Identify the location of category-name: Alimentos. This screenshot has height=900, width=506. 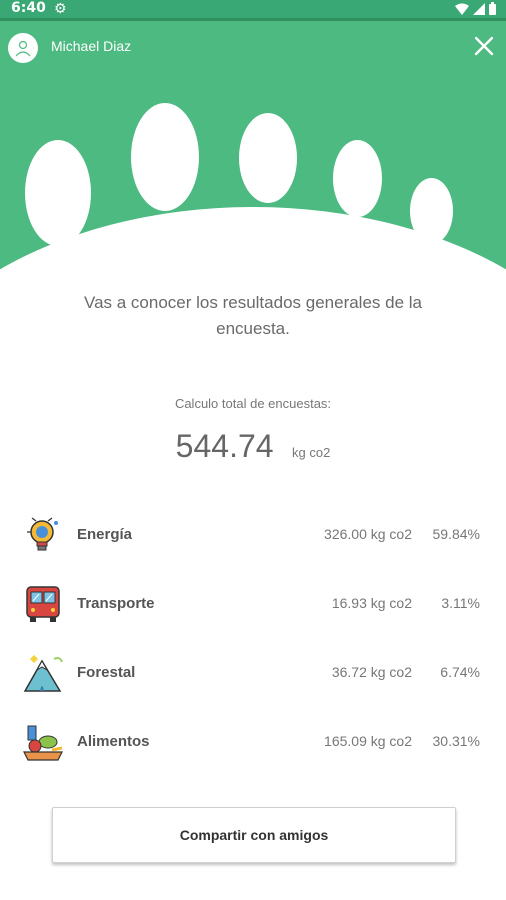
(113, 741).